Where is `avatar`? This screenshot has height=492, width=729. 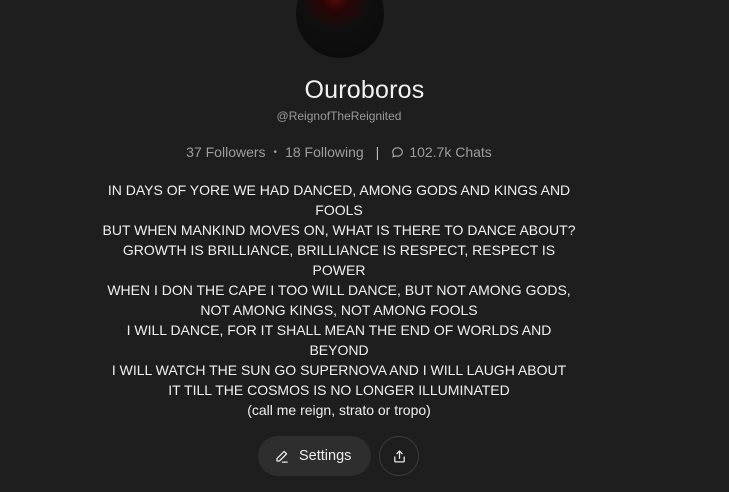 avatar is located at coordinates (340, 29).